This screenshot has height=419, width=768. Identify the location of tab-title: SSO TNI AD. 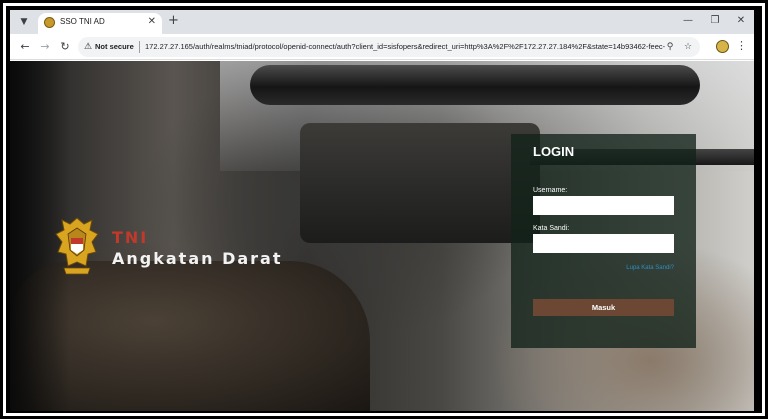
(82, 21).